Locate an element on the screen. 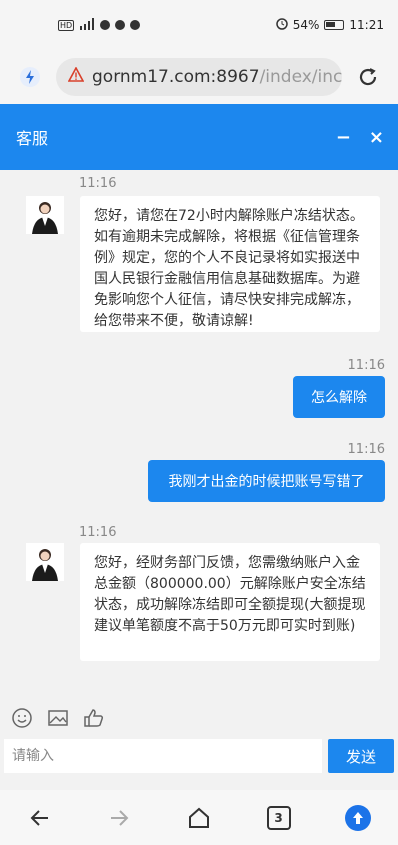  clock: 11:21 is located at coordinates (366, 25).